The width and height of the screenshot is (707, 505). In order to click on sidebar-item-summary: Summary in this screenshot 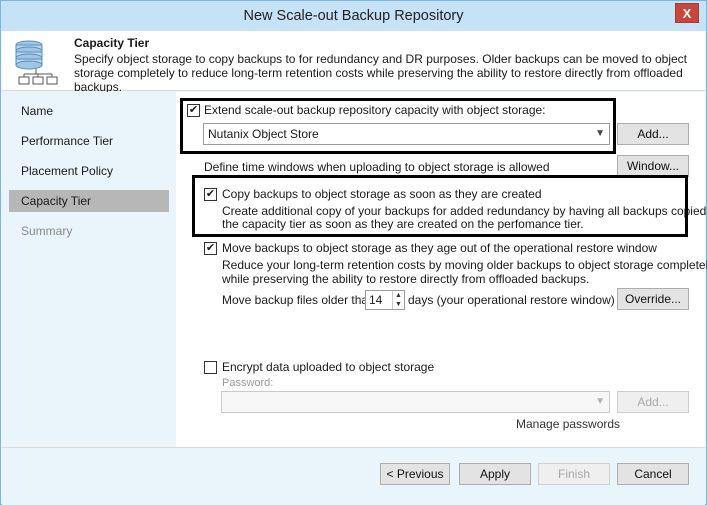, I will do `click(89, 231)`.